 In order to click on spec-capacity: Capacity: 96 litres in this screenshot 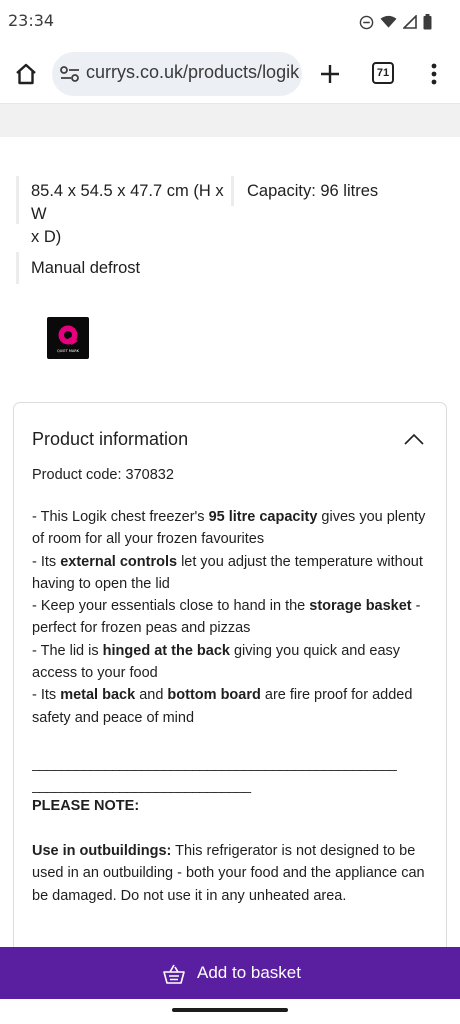, I will do `click(313, 191)`.